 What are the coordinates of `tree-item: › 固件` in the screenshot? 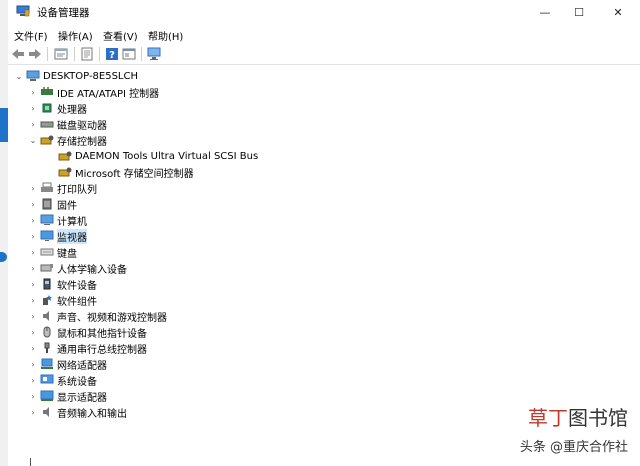 It's located at (52, 204).